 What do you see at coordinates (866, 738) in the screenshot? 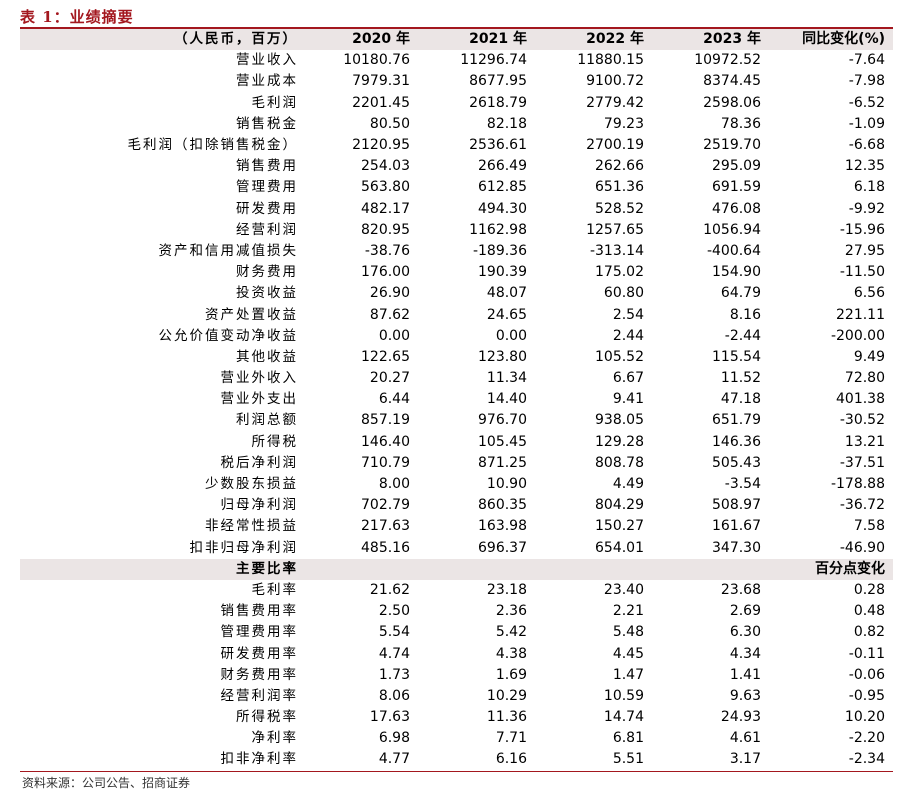
I see `table-cell: -2.20` at bounding box center [866, 738].